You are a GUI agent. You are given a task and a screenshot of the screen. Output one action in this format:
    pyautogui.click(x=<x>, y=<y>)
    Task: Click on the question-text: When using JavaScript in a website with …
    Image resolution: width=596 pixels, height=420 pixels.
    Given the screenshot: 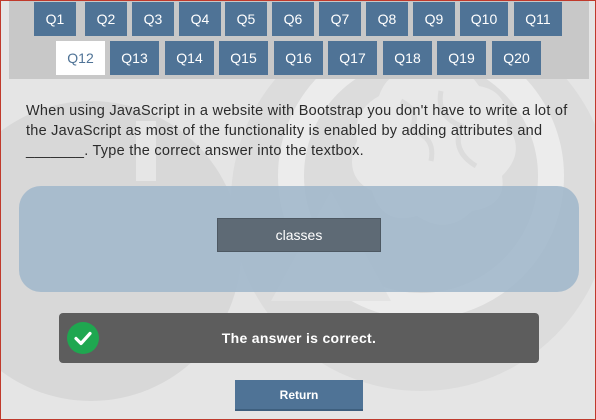 What is the action you would take?
    pyautogui.click(x=297, y=131)
    